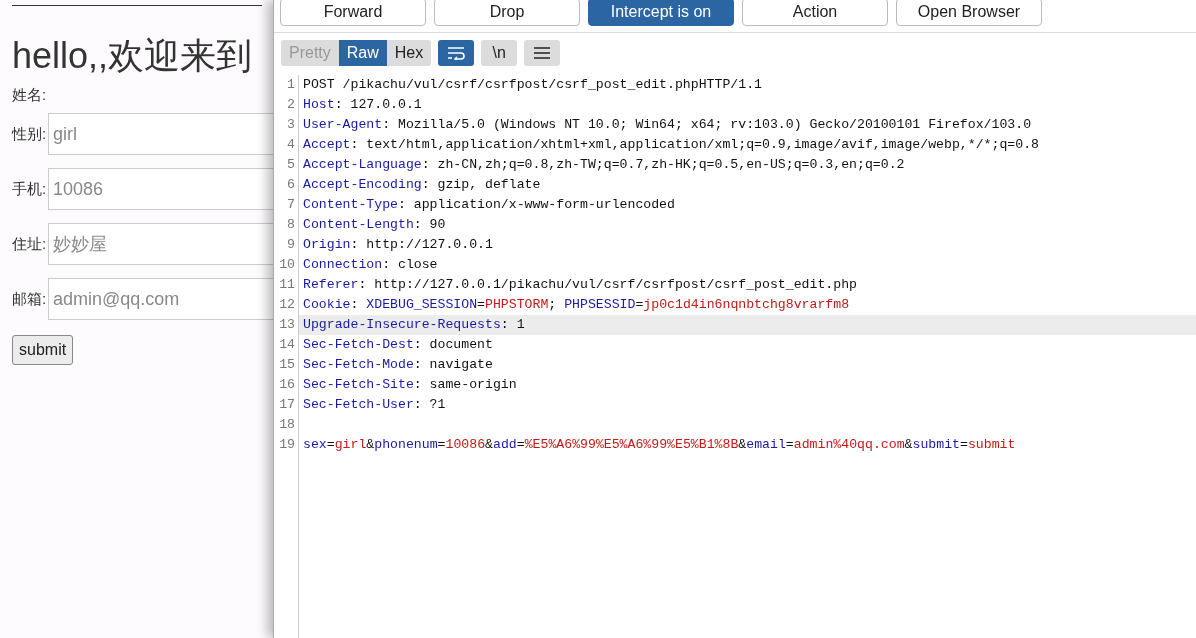 Image resolution: width=1196 pixels, height=638 pixels. Describe the element at coordinates (287, 445) in the screenshot. I see `line-number: 19` at that location.